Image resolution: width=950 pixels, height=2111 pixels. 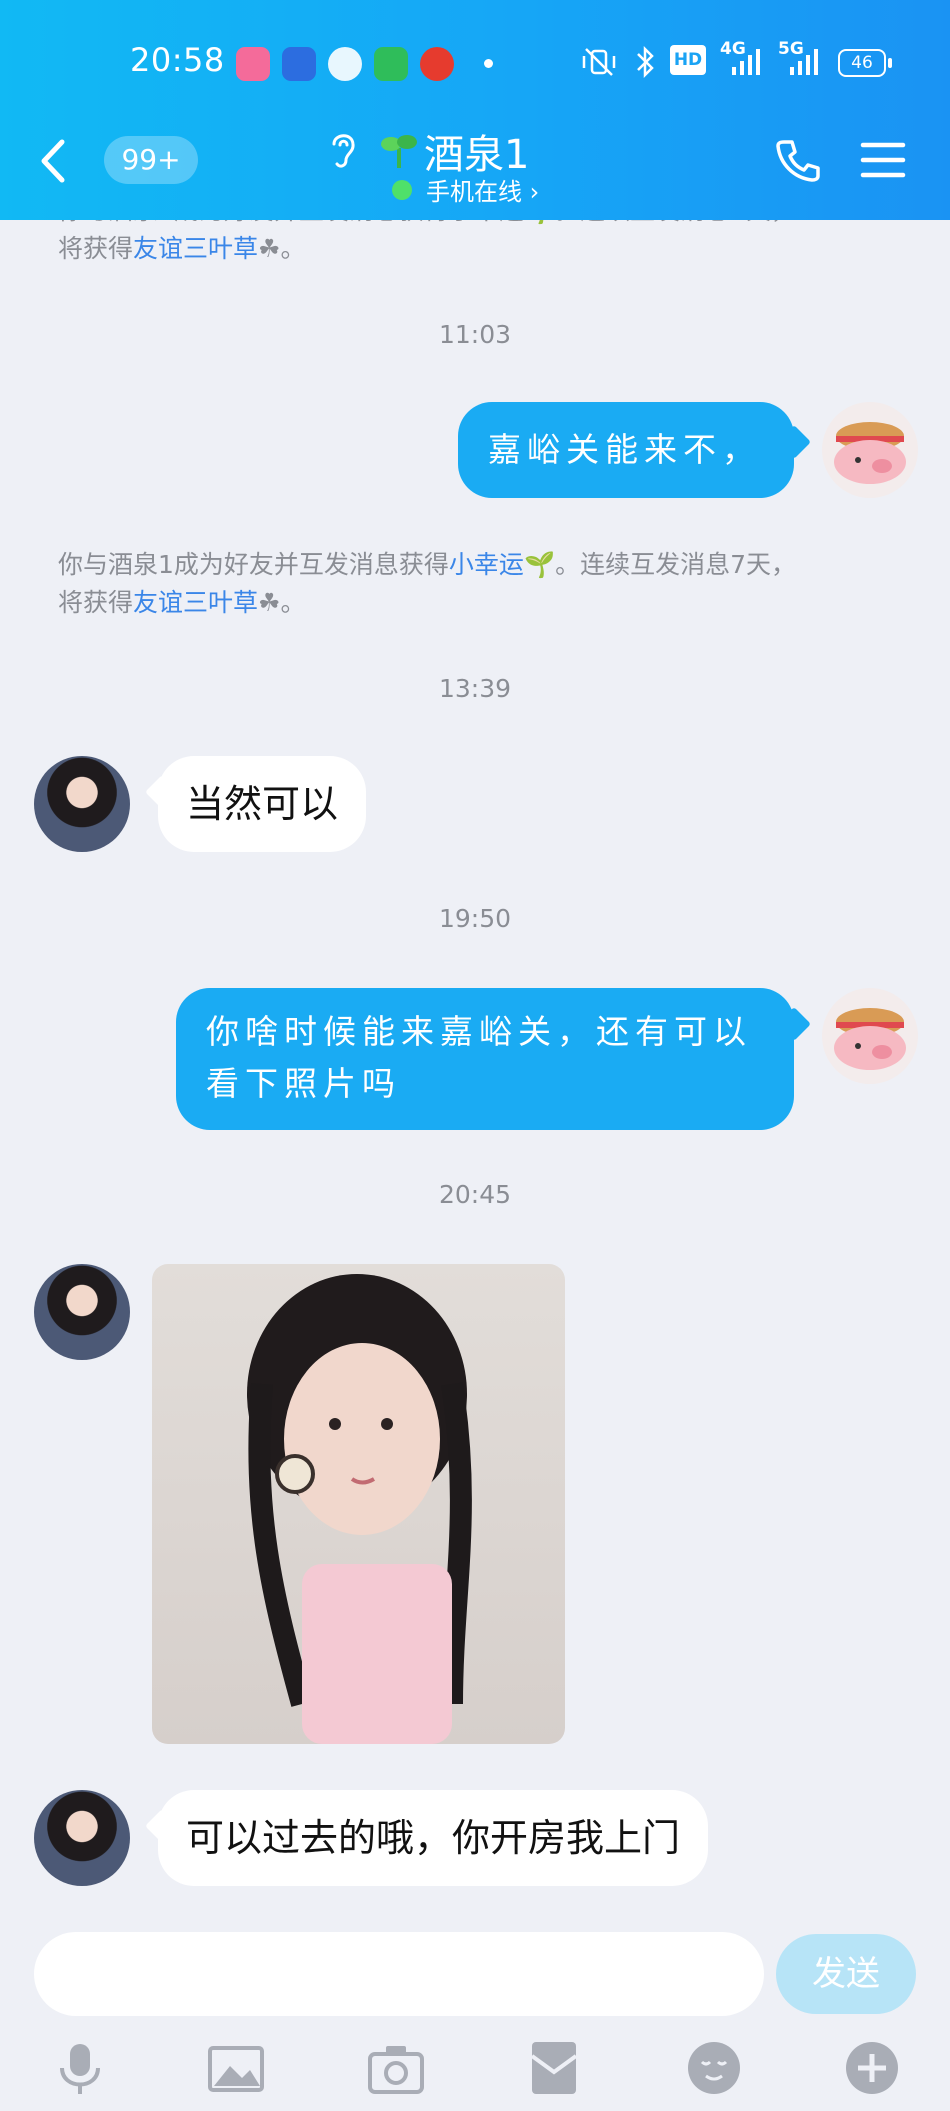 I want to click on outgoing-message-bubble: 你啥时候能来嘉峪关，还有可以 看下照片吗, so click(x=485, y=1059).